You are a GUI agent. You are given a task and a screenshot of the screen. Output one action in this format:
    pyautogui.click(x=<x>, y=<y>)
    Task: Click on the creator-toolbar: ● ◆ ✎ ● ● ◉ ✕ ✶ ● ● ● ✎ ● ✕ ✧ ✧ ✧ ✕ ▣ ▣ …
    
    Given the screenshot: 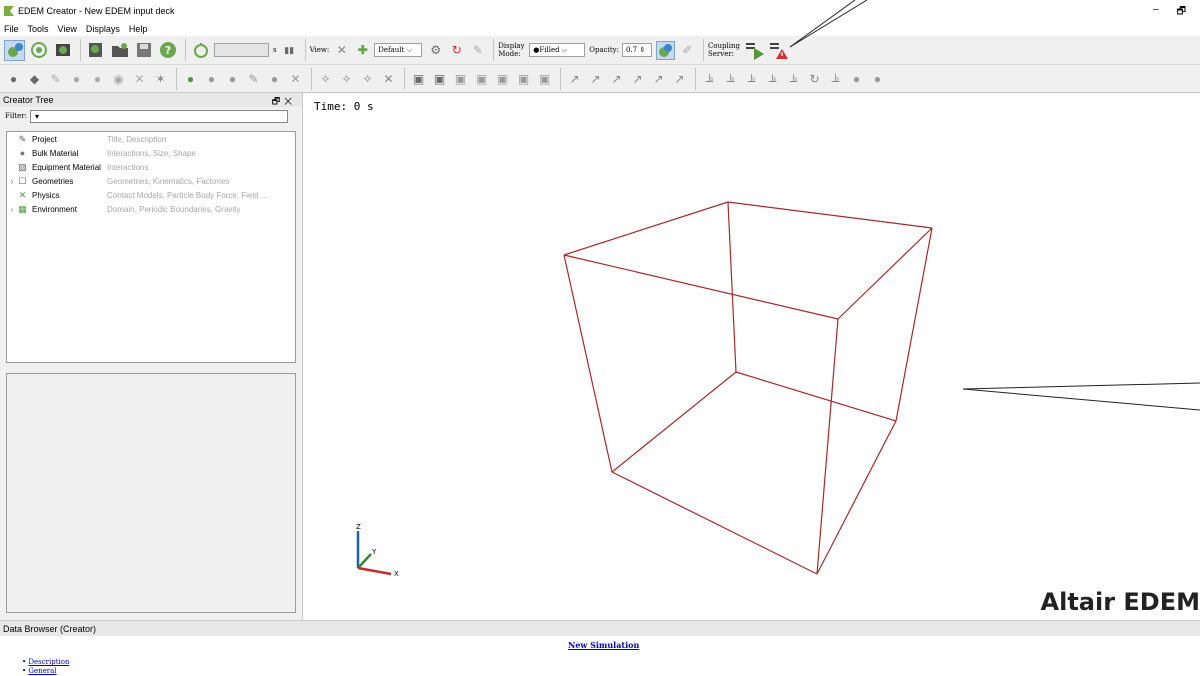 What is the action you would take?
    pyautogui.click(x=600, y=79)
    